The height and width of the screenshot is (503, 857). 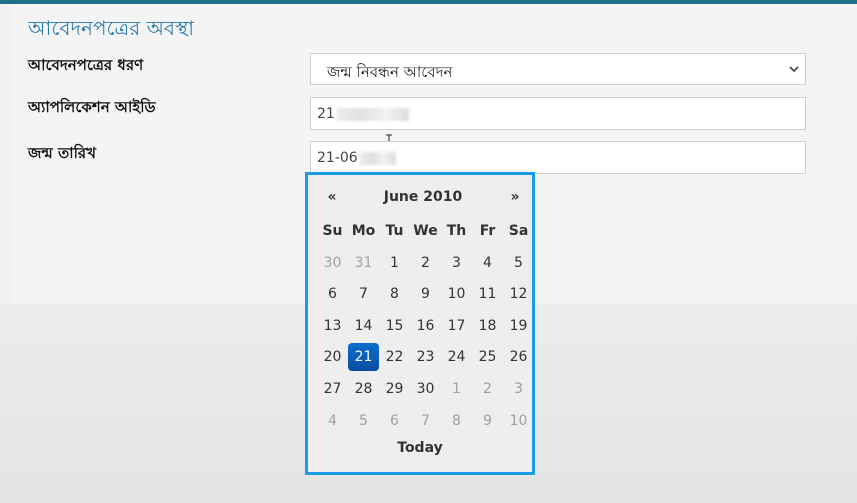 I want to click on today-button: Today, so click(x=420, y=448).